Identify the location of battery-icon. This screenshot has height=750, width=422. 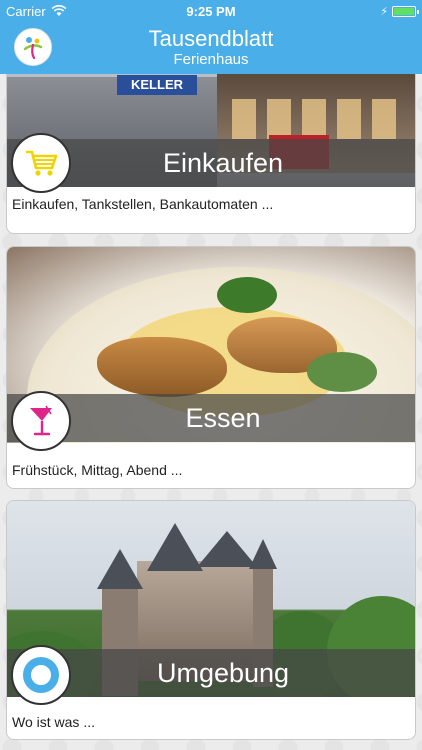
(405, 11).